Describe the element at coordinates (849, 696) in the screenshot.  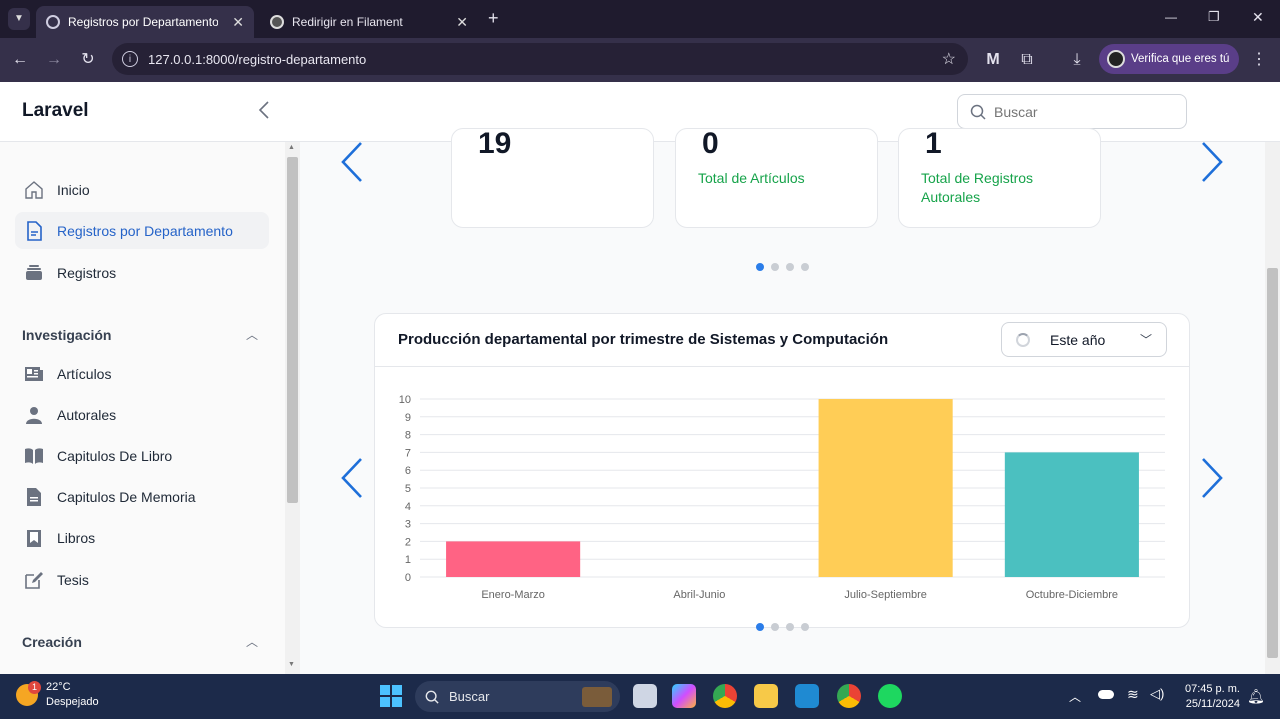
I see `chrome-profile-icon` at that location.